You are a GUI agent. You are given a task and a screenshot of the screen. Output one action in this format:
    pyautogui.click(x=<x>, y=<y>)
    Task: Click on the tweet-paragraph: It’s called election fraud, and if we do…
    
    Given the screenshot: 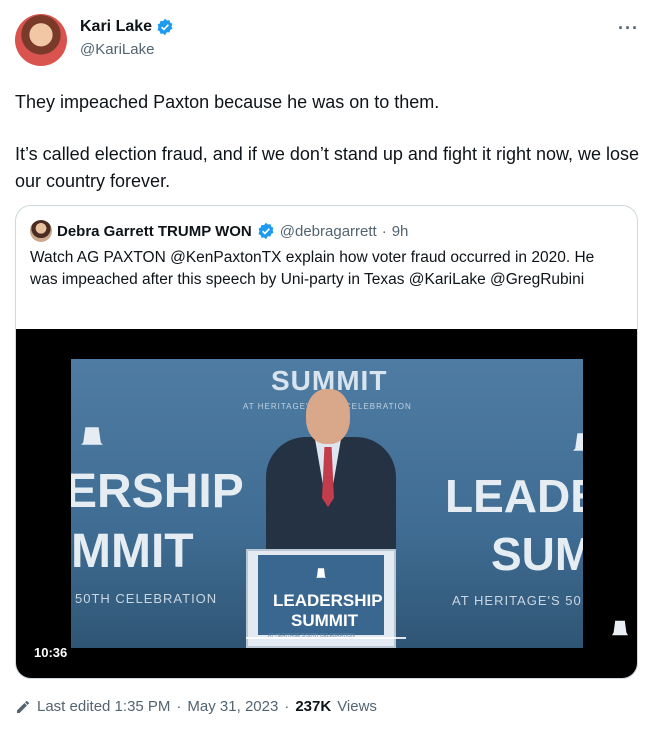 What is the action you would take?
    pyautogui.click(x=327, y=167)
    